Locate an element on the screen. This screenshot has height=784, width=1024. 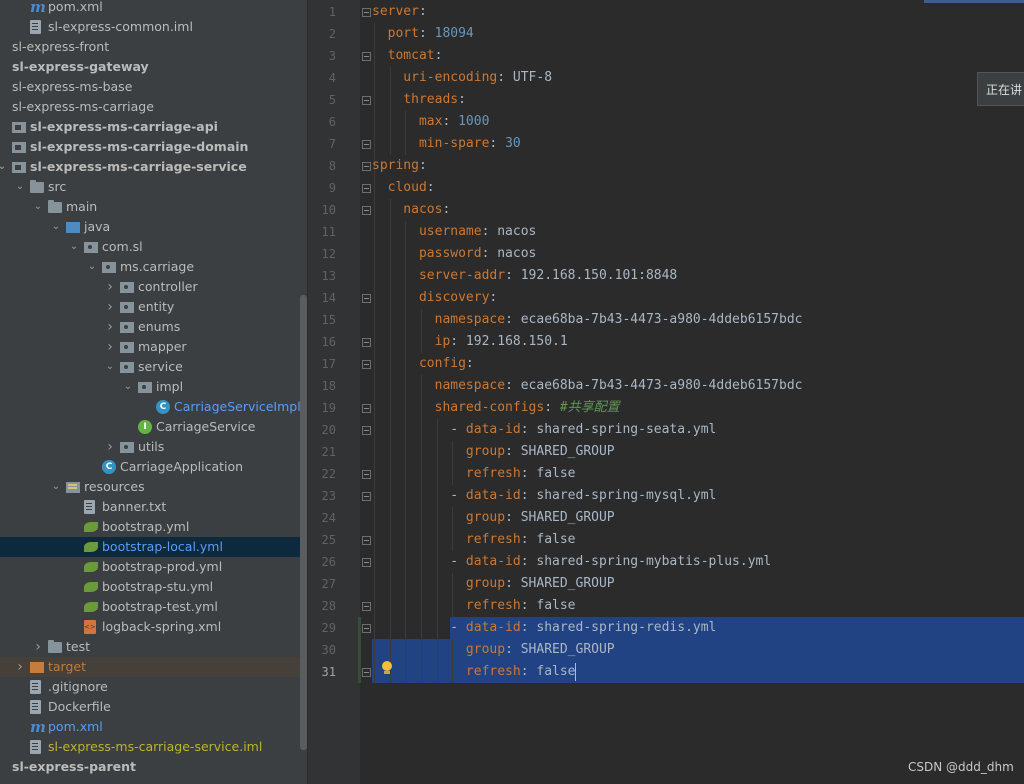
tree-item: ⌄ sl-express-ms-carriage-service is located at coordinates (154, 167).